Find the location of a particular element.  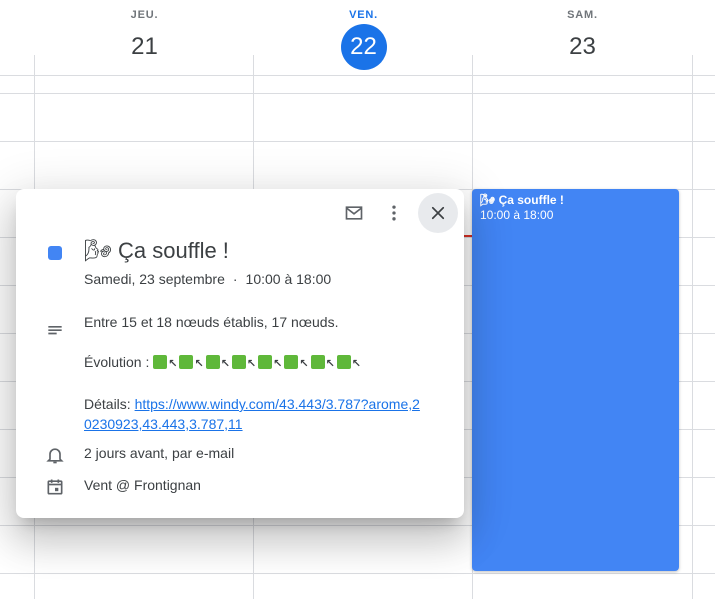

evolution-emoji-sequence: ↖ ↖ ↖ ↖ ↖ ↖ ↖ ↖ is located at coordinates (258, 362).